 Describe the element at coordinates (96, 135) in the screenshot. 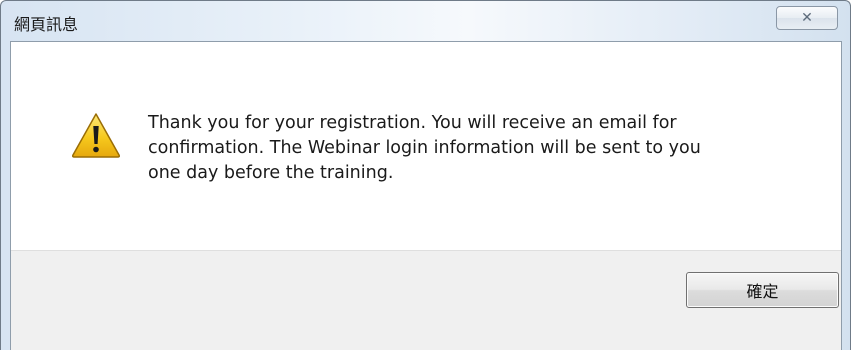

I see `warning-icon` at that location.